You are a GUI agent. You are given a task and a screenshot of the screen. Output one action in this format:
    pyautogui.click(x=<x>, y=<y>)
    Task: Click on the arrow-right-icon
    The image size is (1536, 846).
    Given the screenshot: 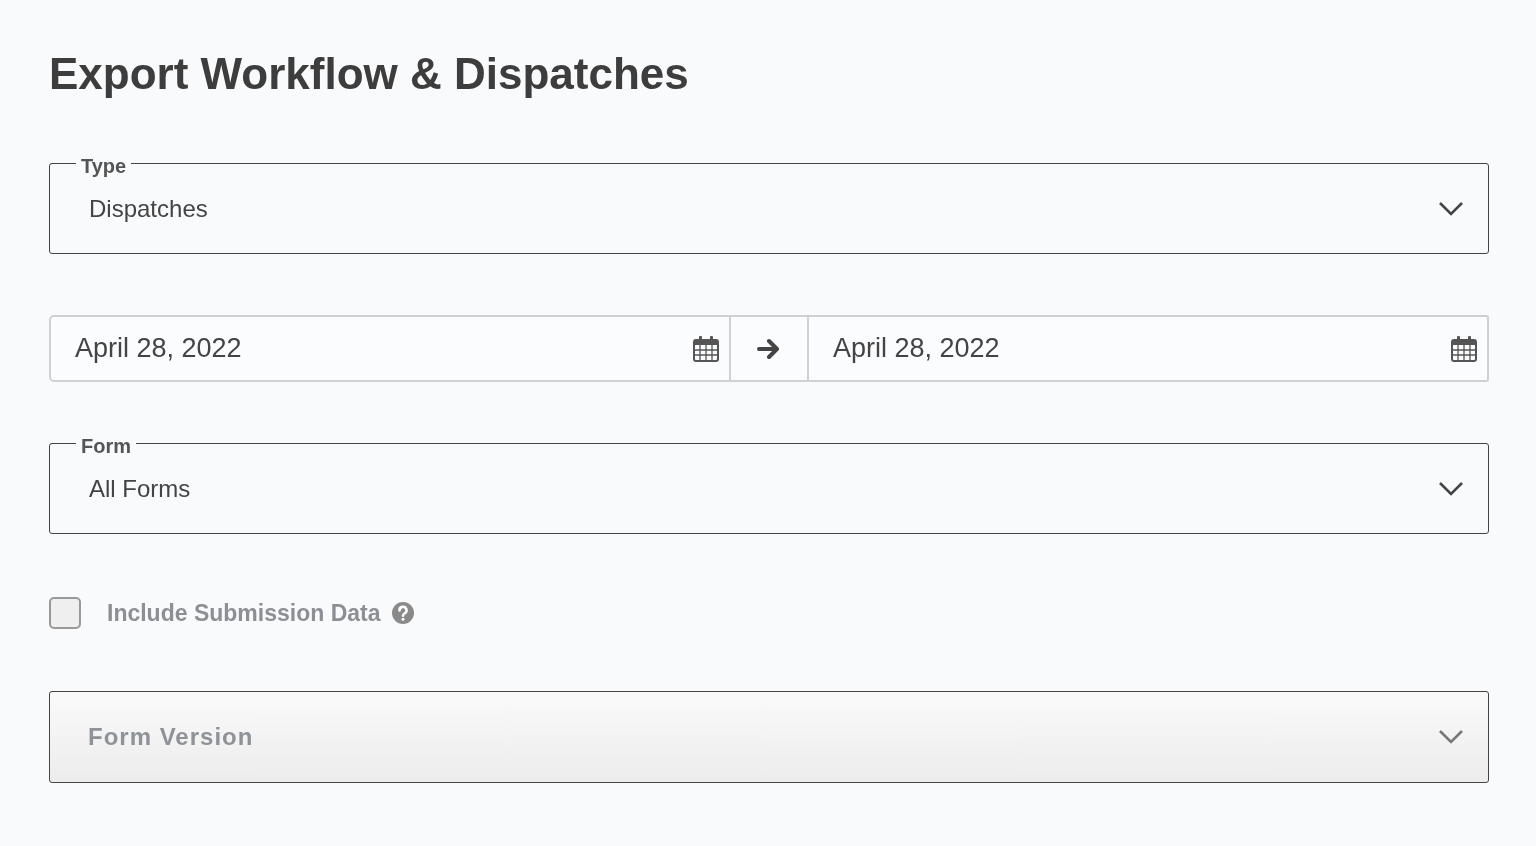 What is the action you would take?
    pyautogui.click(x=769, y=348)
    